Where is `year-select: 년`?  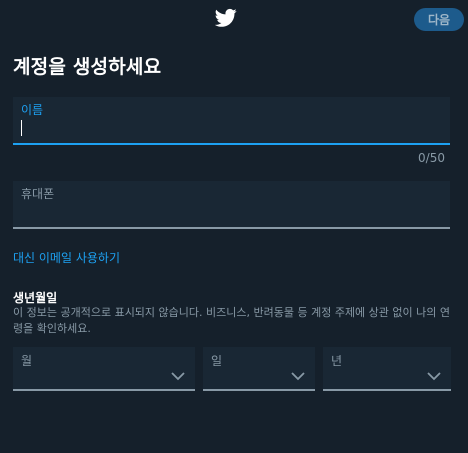 year-select: 년 is located at coordinates (387, 369).